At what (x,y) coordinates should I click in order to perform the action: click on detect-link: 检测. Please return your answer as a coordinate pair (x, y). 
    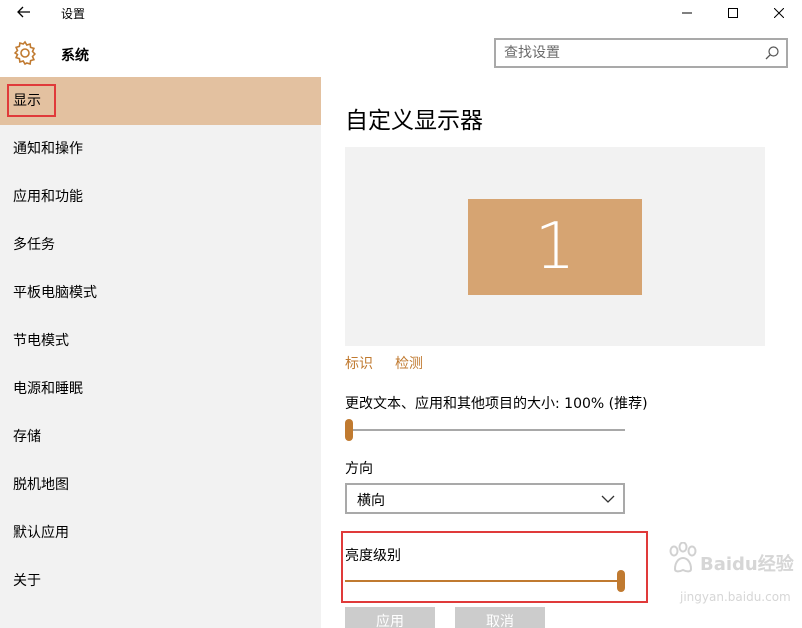
    Looking at the image, I should click on (409, 363).